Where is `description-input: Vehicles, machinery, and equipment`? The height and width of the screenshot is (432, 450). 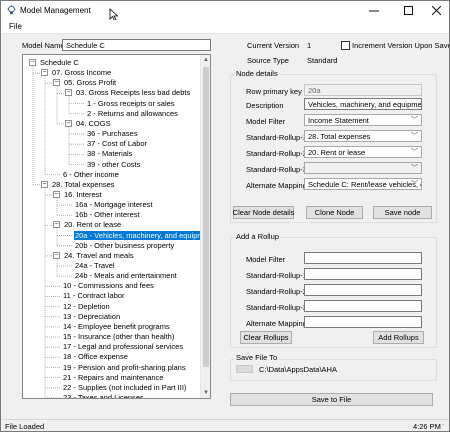
description-input: Vehicles, machinery, and equipment is located at coordinates (363, 104).